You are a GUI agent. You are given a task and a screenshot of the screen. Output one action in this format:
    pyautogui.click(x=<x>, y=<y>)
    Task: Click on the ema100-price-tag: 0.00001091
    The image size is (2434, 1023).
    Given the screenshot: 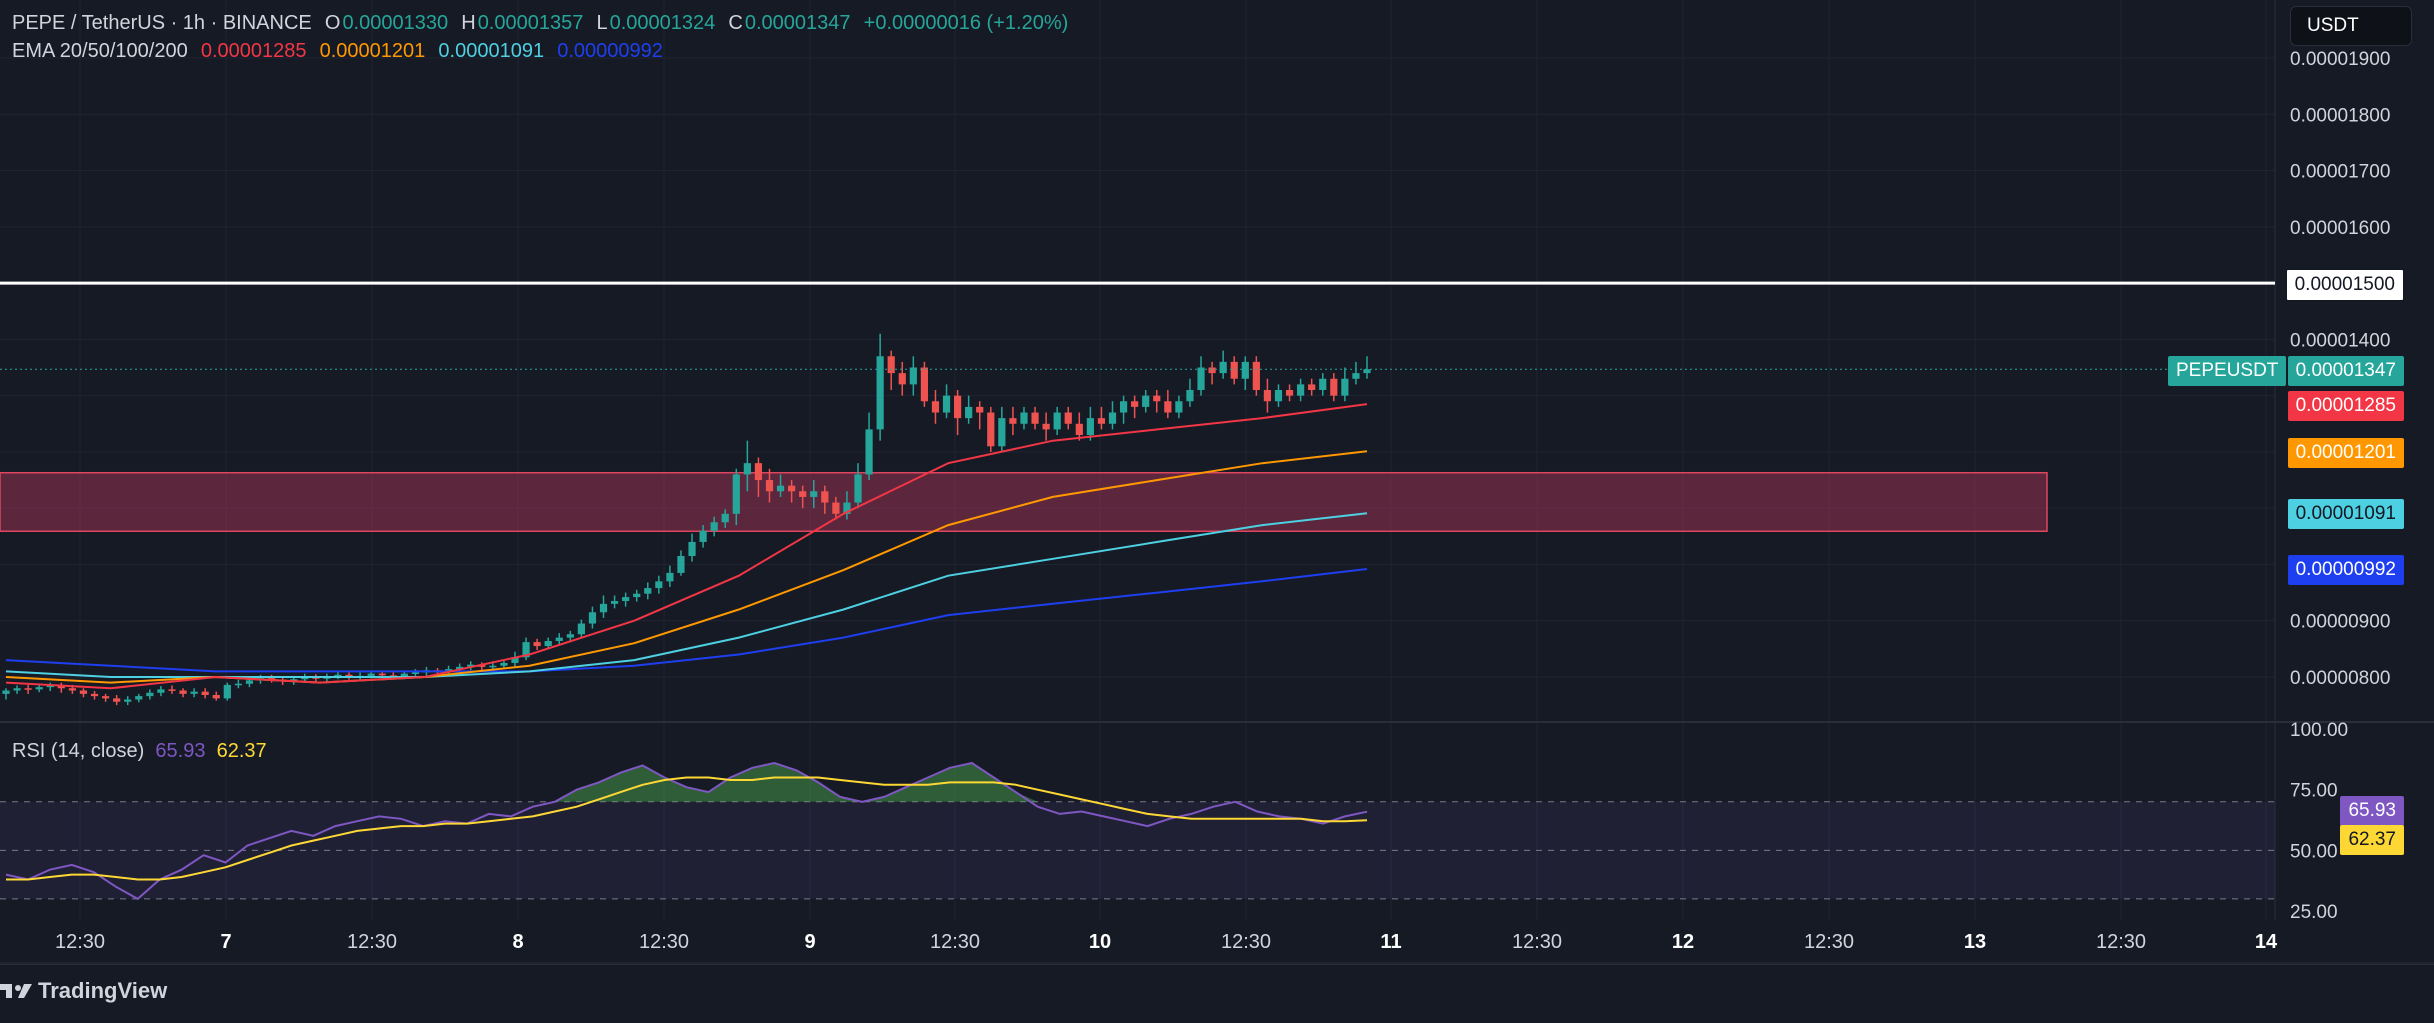 What is the action you would take?
    pyautogui.click(x=2345, y=514)
    